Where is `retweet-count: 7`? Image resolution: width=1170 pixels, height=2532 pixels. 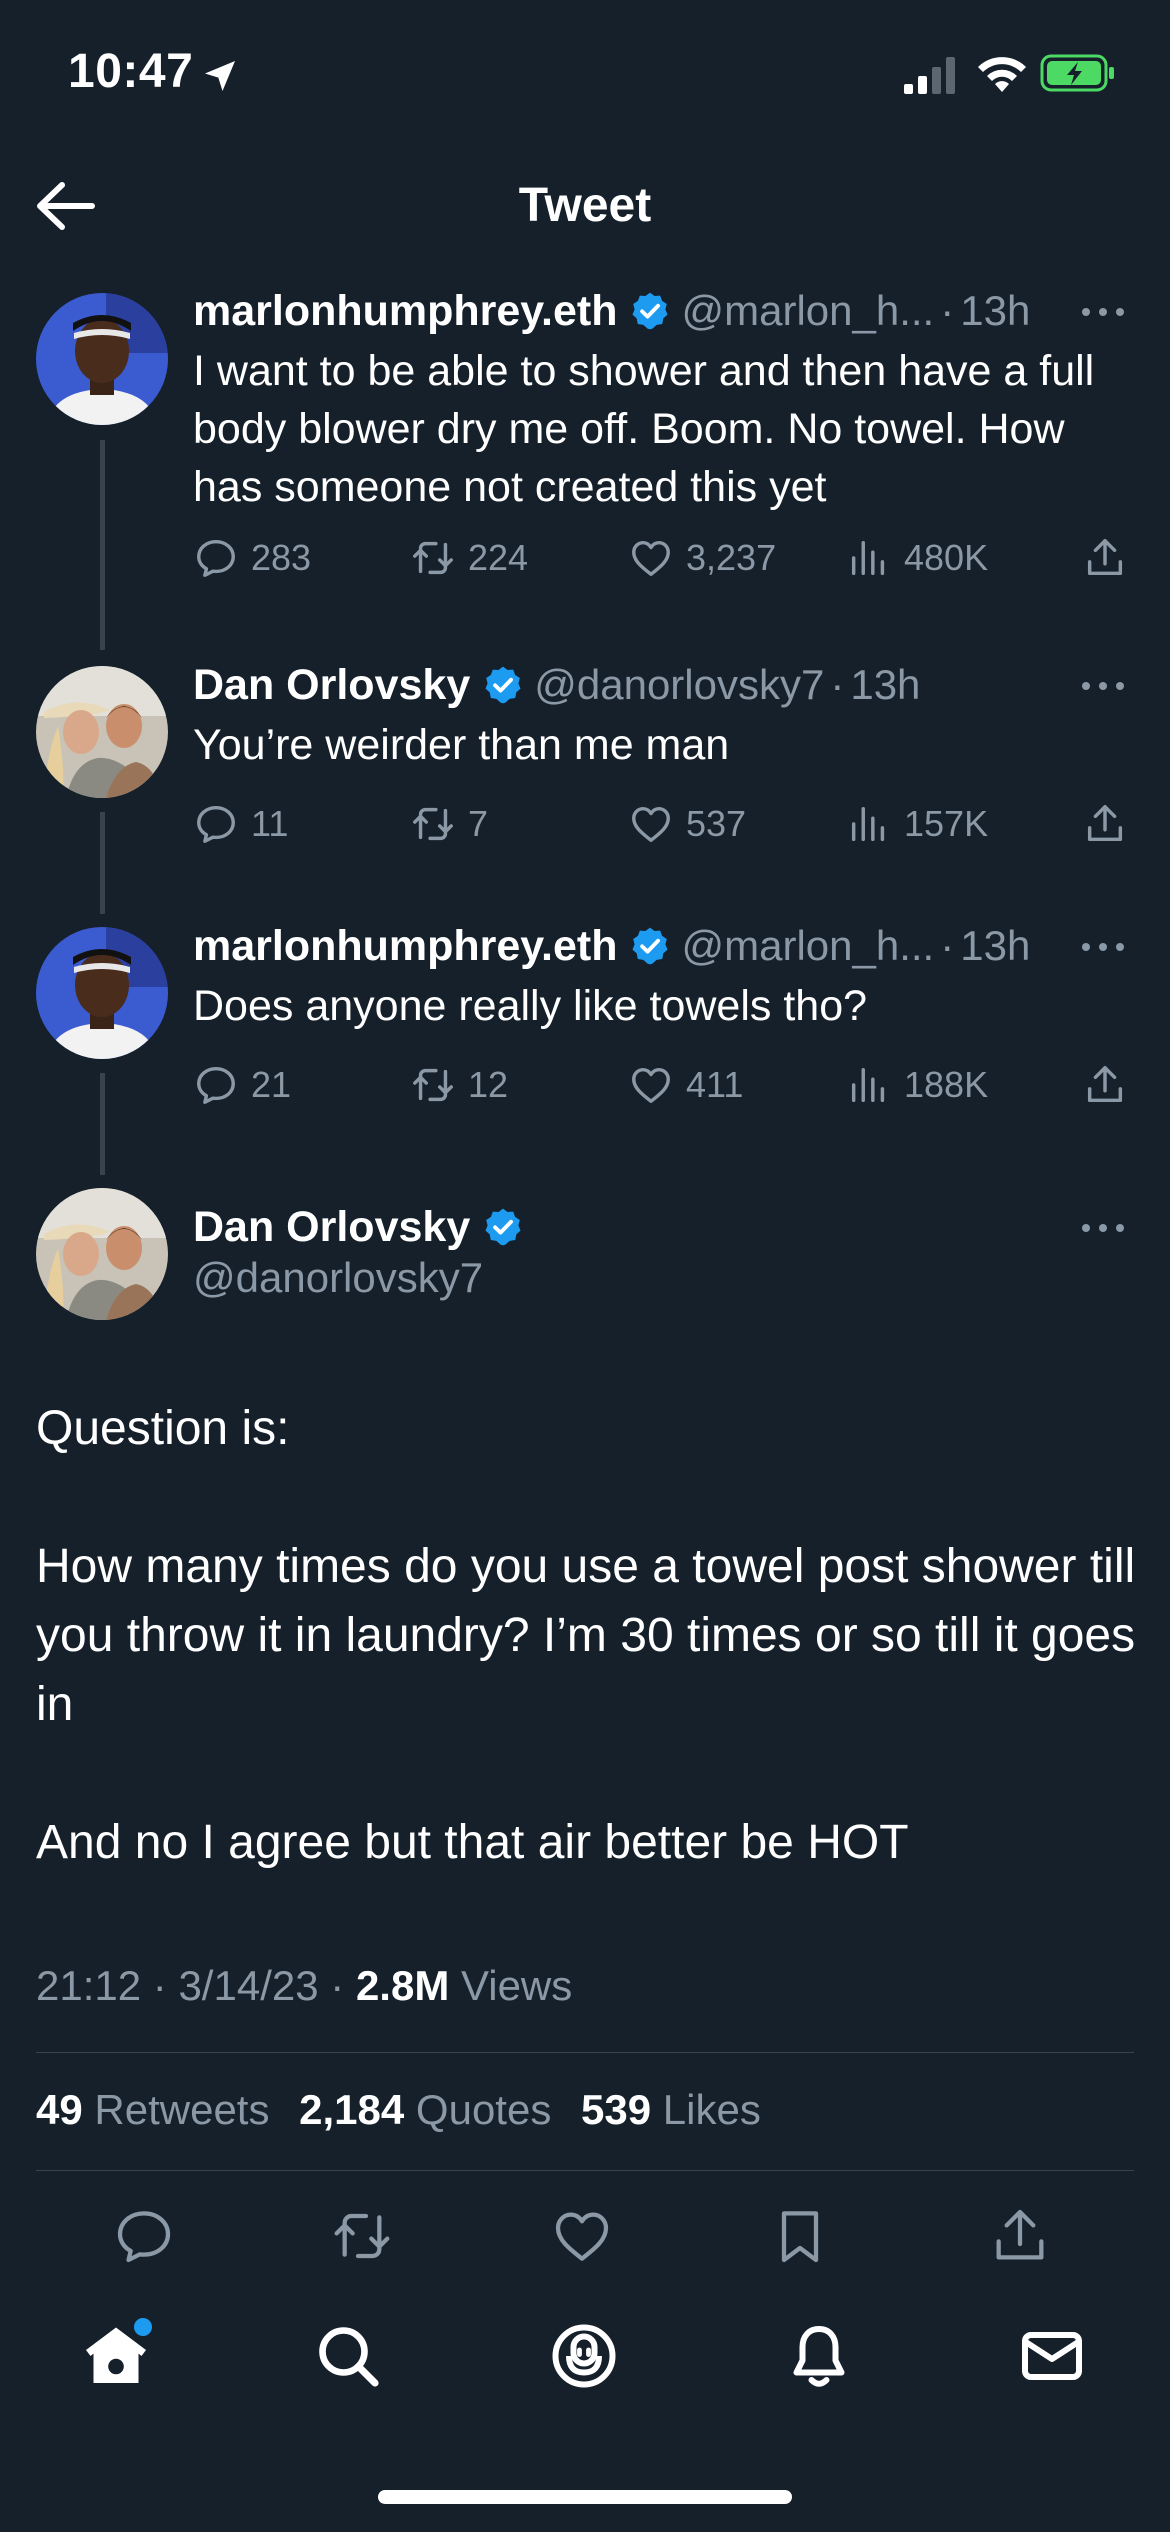 retweet-count: 7 is located at coordinates (478, 823).